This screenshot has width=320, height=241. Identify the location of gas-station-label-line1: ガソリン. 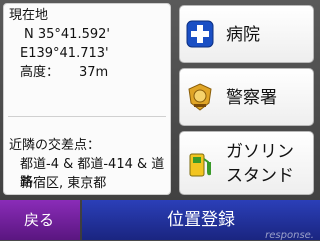
(260, 152).